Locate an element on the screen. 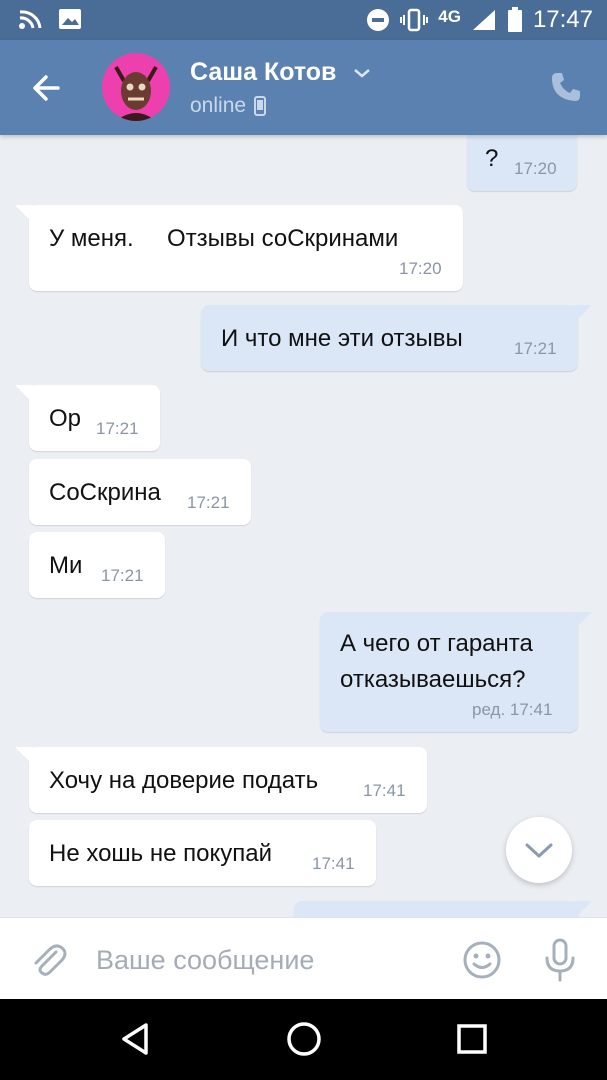  online-status: online is located at coordinates (218, 105).